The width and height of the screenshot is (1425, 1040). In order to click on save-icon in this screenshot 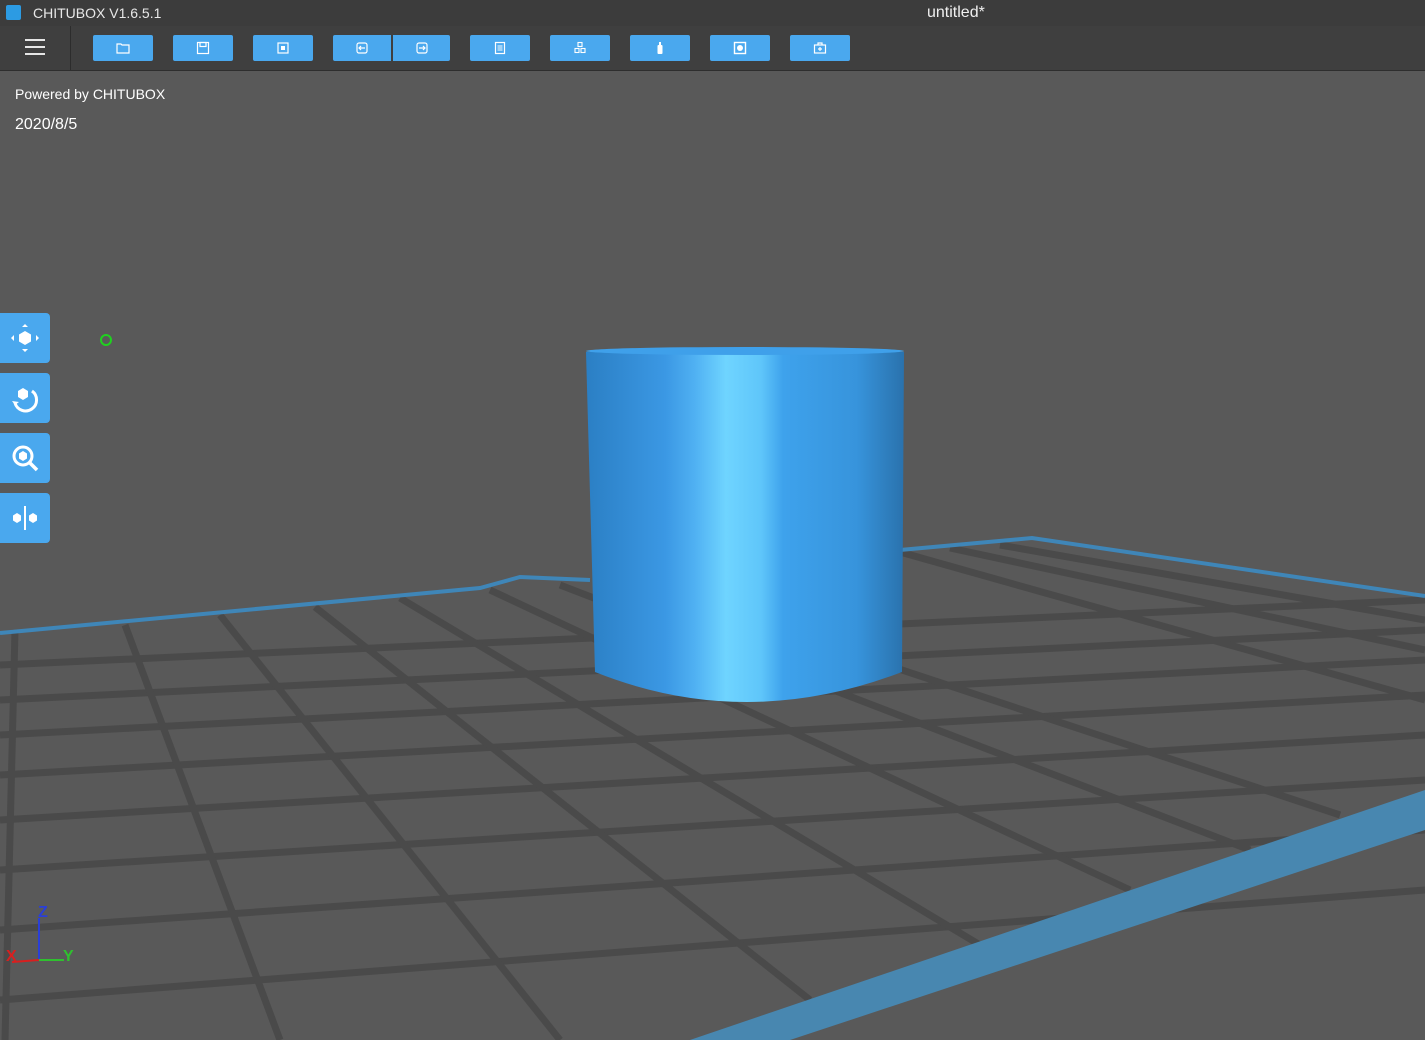, I will do `click(203, 48)`.